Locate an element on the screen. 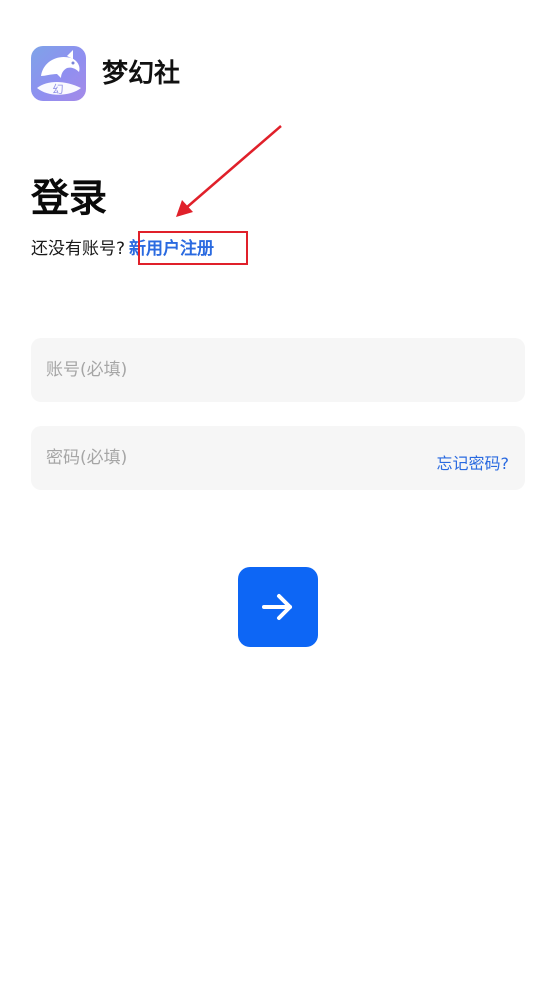  dolphin-logo-icon: 幻 is located at coordinates (59, 73).